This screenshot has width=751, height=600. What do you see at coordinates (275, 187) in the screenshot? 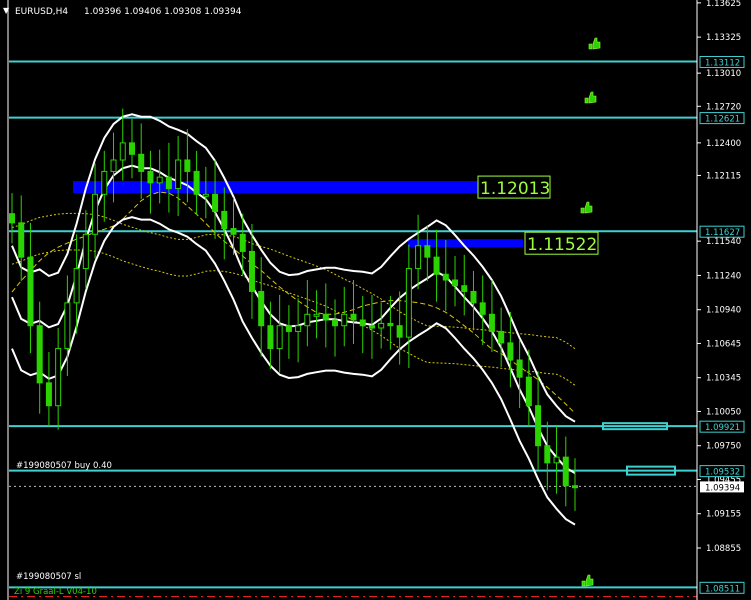
I see `zone-bar` at bounding box center [275, 187].